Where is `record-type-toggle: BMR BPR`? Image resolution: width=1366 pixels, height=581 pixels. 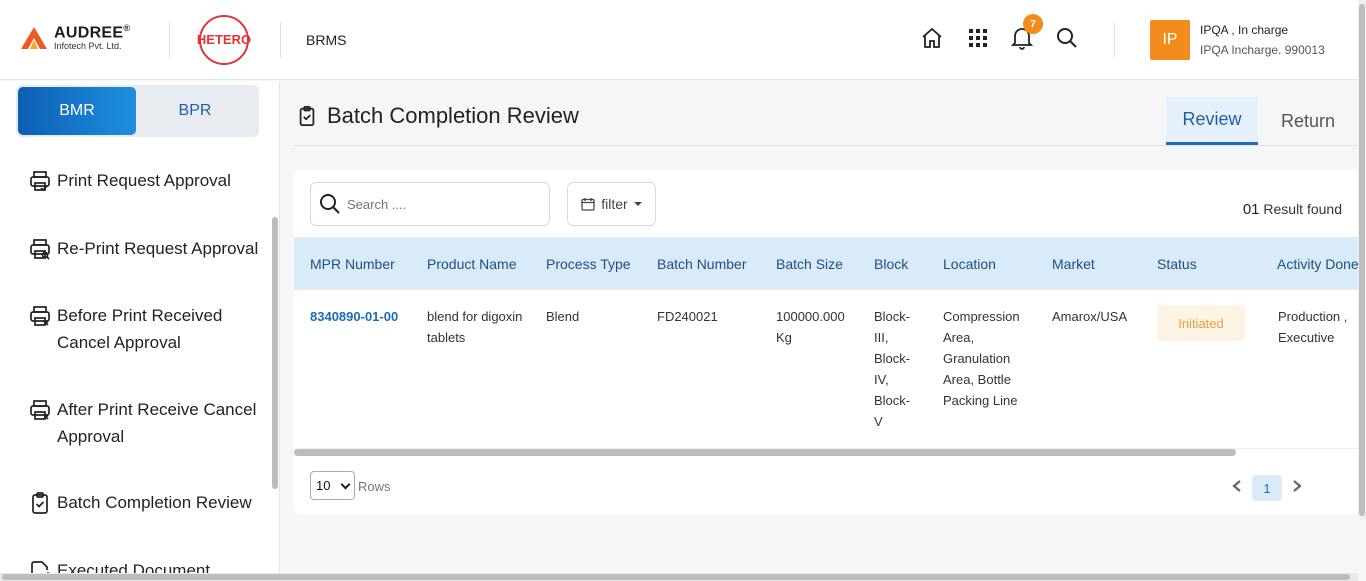
record-type-toggle: BMR BPR is located at coordinates (137, 111).